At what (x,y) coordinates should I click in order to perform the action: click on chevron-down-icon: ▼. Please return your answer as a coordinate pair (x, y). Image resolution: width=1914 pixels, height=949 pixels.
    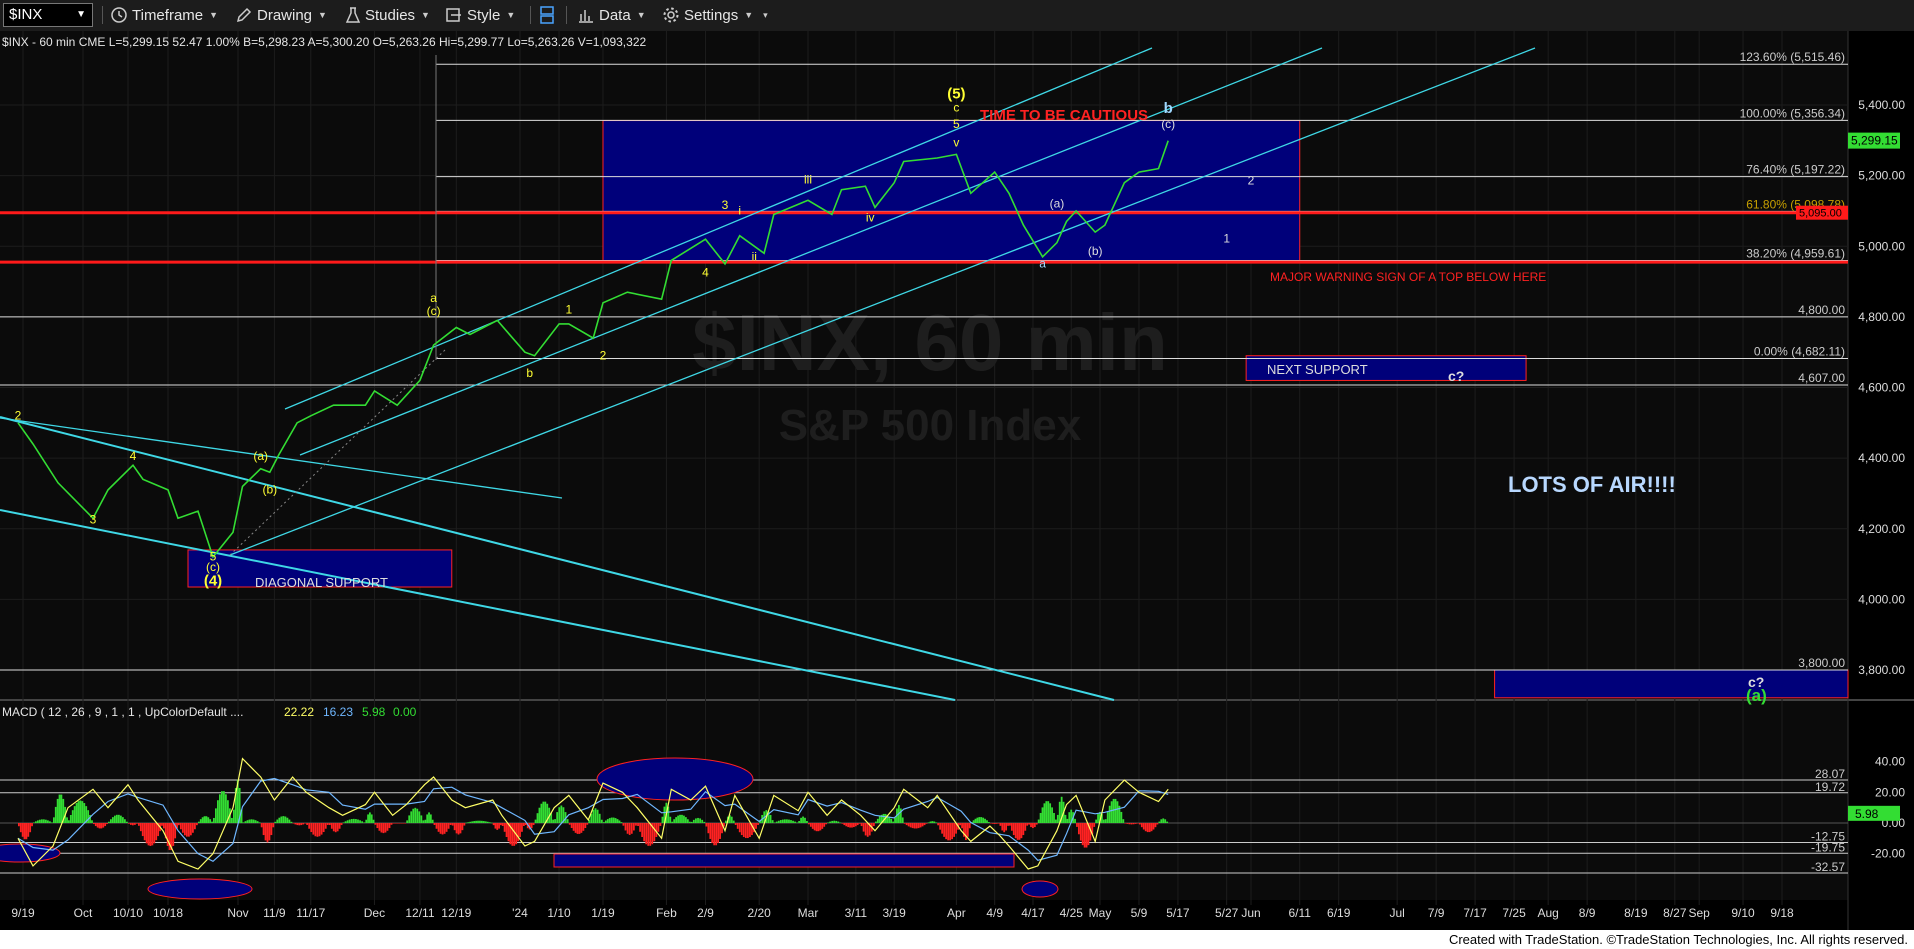
    Looking at the image, I should click on (81, 15).